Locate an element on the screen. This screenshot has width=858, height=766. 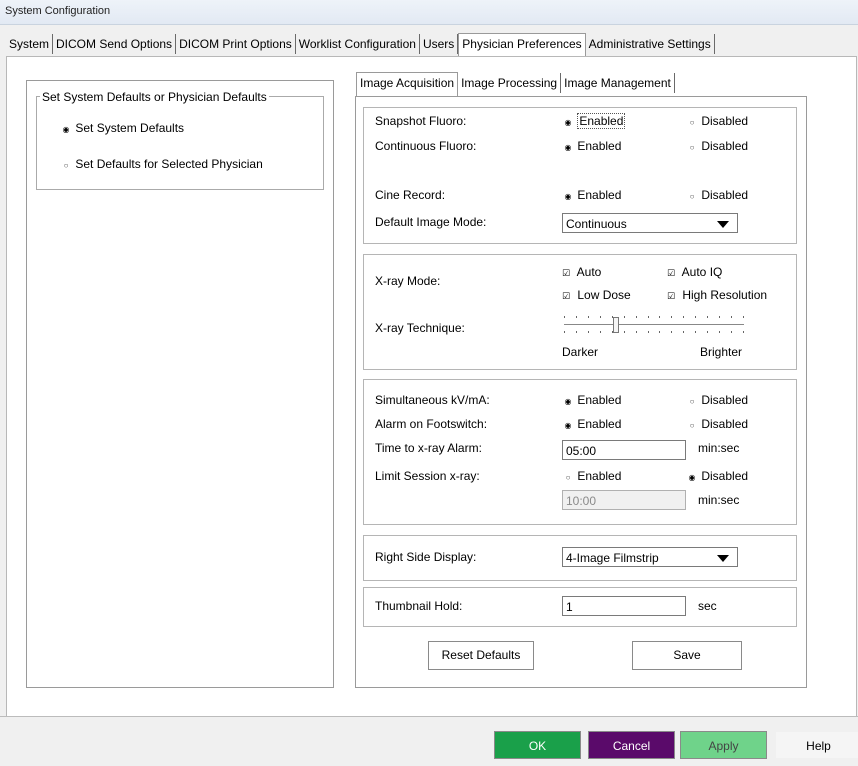
slider-track is located at coordinates (654, 325).